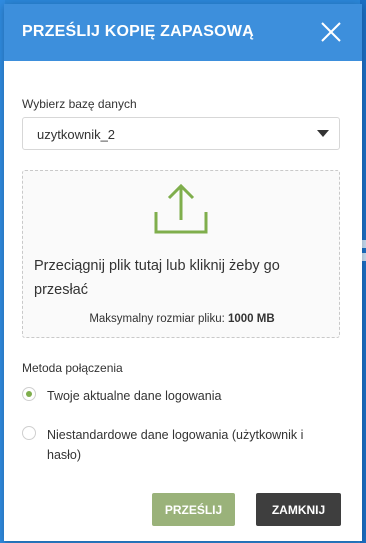  Describe the element at coordinates (251, 319) in the screenshot. I see `max-size-value: 1000 MB` at that location.